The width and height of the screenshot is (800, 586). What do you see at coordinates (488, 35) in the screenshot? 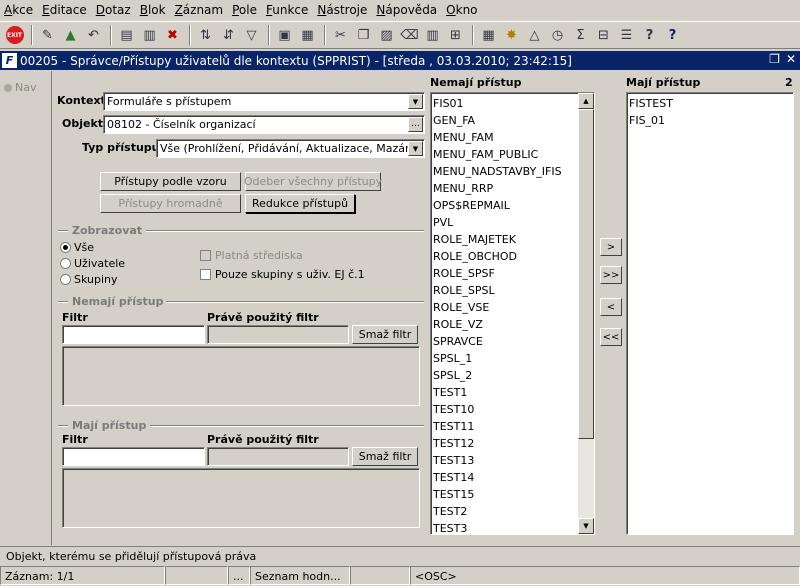
I see `calculator-button: ▦` at bounding box center [488, 35].